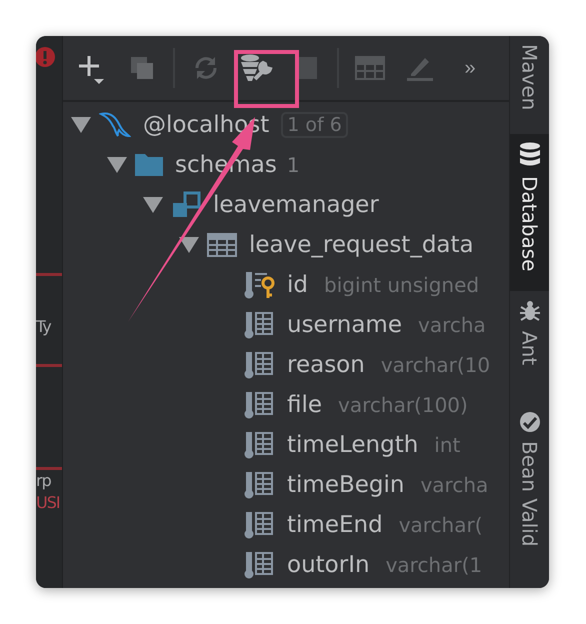 The width and height of the screenshot is (586, 624). Describe the element at coordinates (335, 525) in the screenshot. I see `tree-item-label: timeEnd` at that location.